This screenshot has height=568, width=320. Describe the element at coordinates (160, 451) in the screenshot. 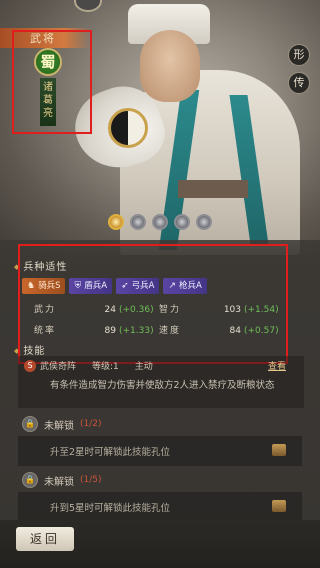

I see `locked-slot-1: 升至2星时可解锁此技能孔位` at that location.